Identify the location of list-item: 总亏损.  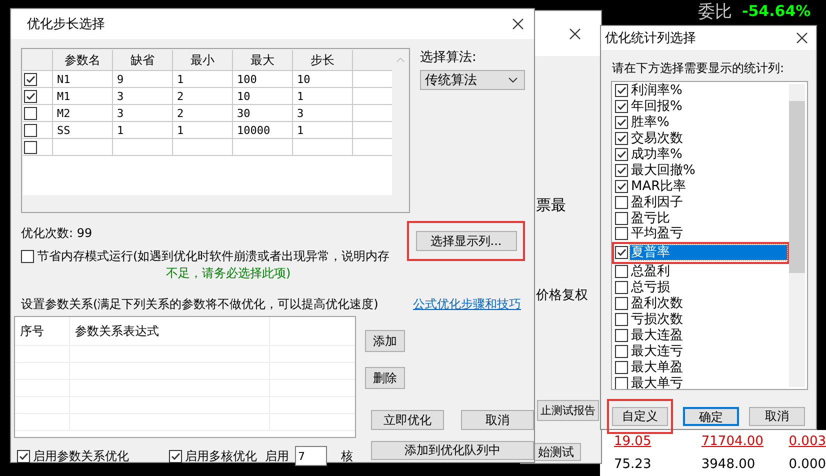
(650, 288).